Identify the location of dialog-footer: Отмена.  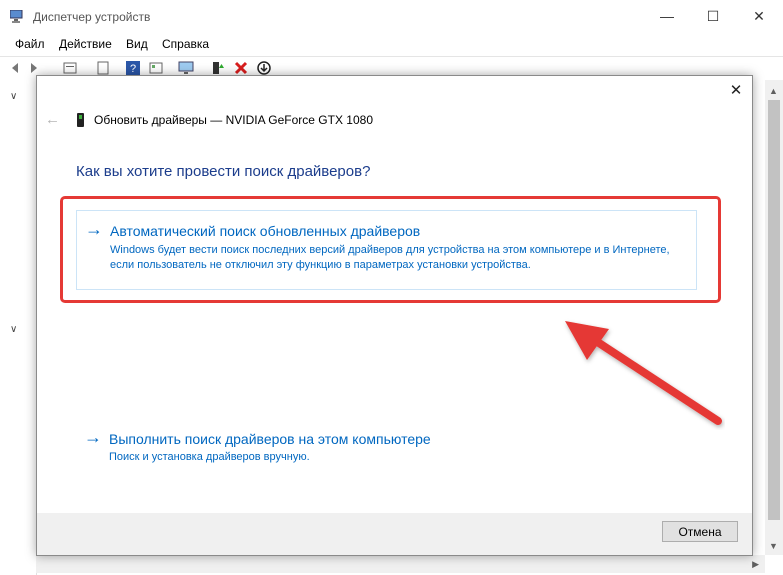
(394, 534).